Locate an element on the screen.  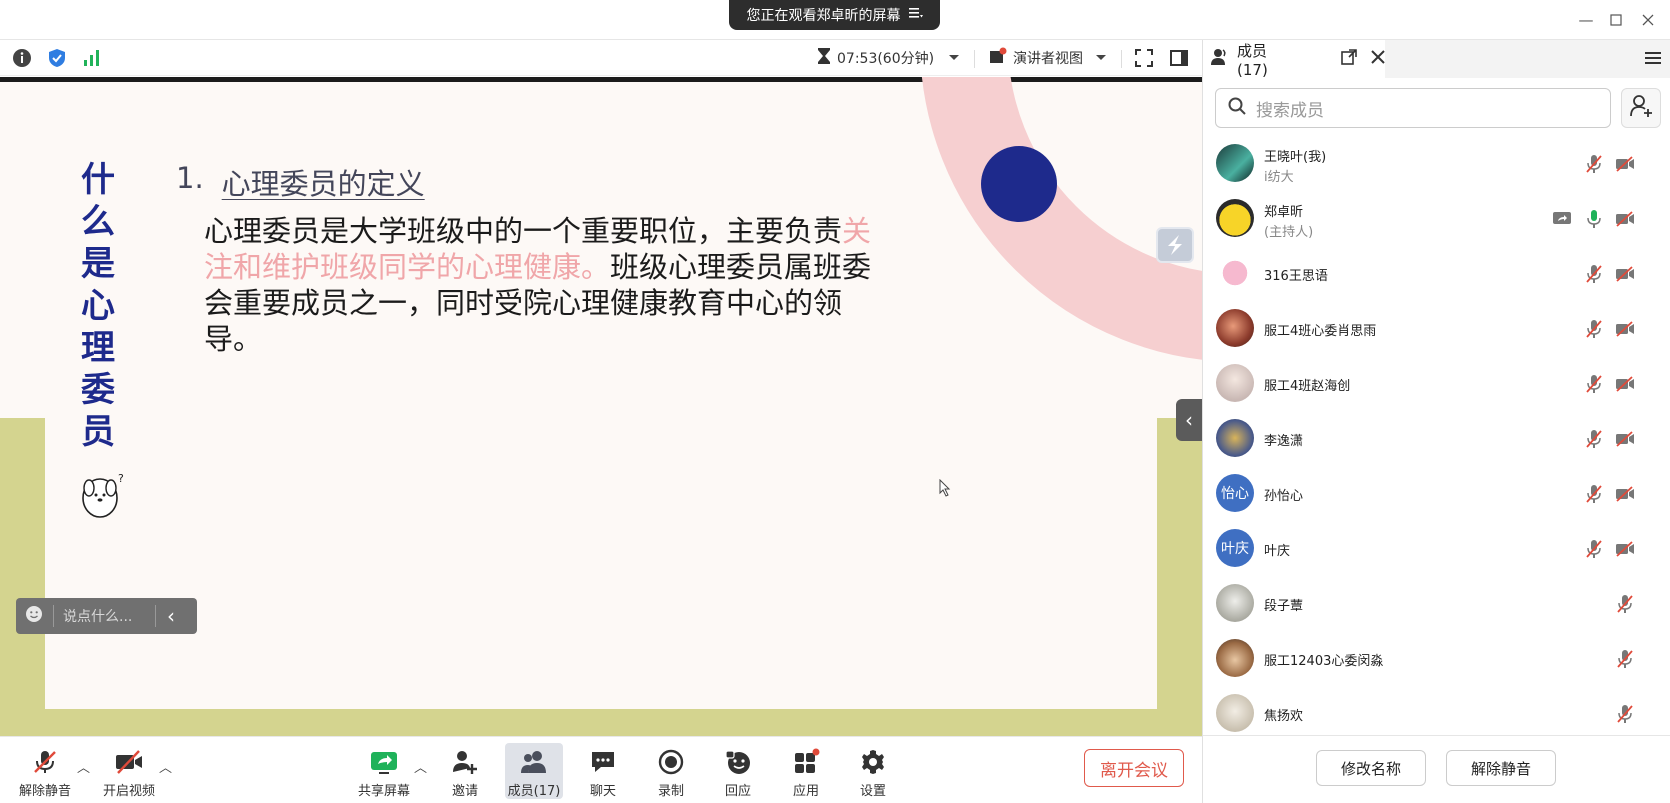
sidebar-toggle-icon is located at coordinates (1179, 58).